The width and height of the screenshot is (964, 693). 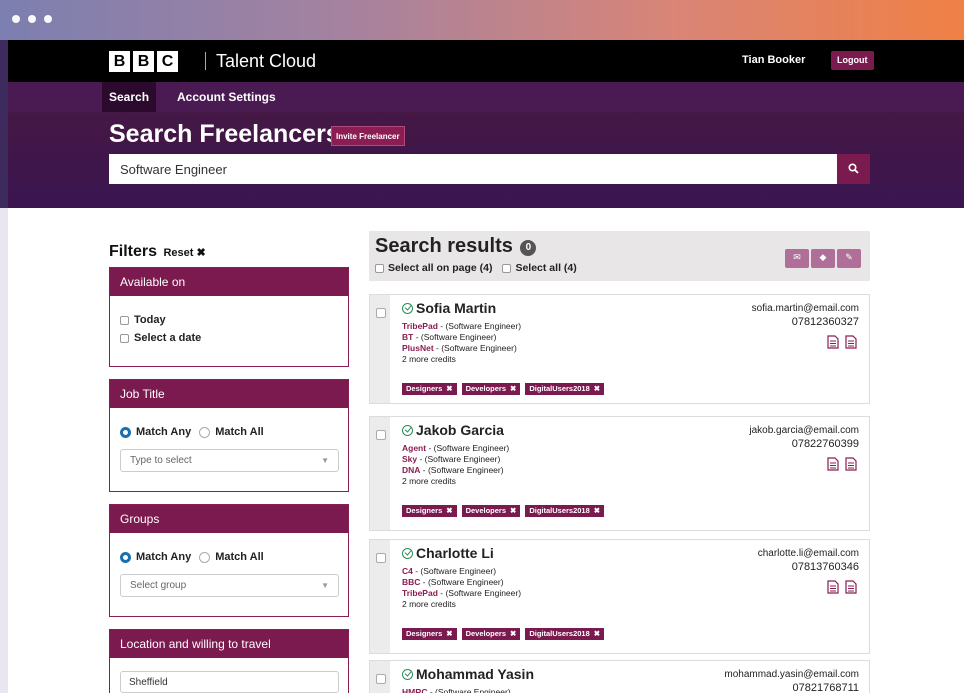 What do you see at coordinates (507, 268) in the screenshot?
I see `select-all-checkbox` at bounding box center [507, 268].